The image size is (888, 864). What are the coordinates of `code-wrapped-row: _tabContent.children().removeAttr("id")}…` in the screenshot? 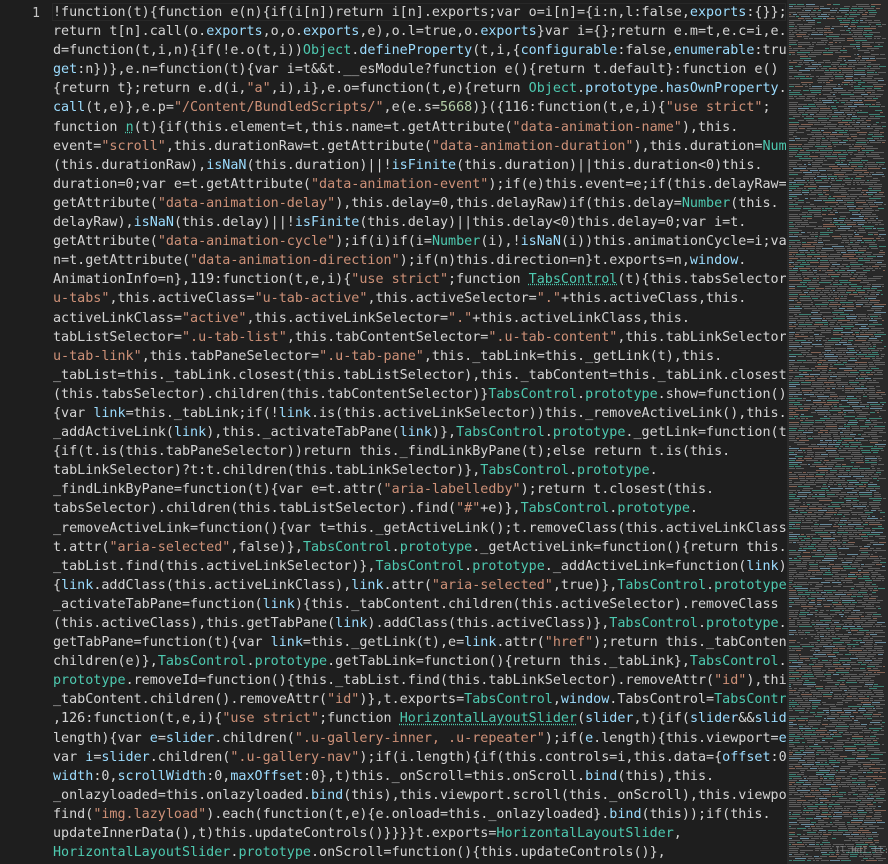 It's located at (419, 699).